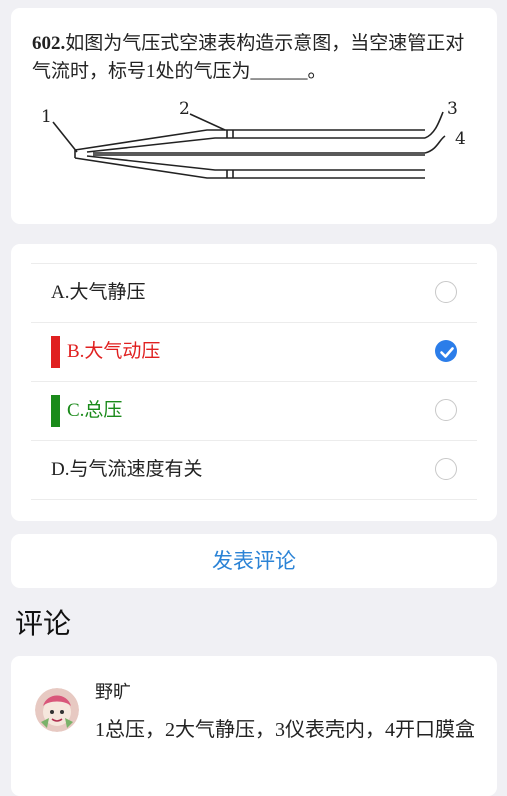 Image resolution: width=507 pixels, height=796 pixels. What do you see at coordinates (98, 292) in the screenshot?
I see `option-a-label: A.大气静压` at bounding box center [98, 292].